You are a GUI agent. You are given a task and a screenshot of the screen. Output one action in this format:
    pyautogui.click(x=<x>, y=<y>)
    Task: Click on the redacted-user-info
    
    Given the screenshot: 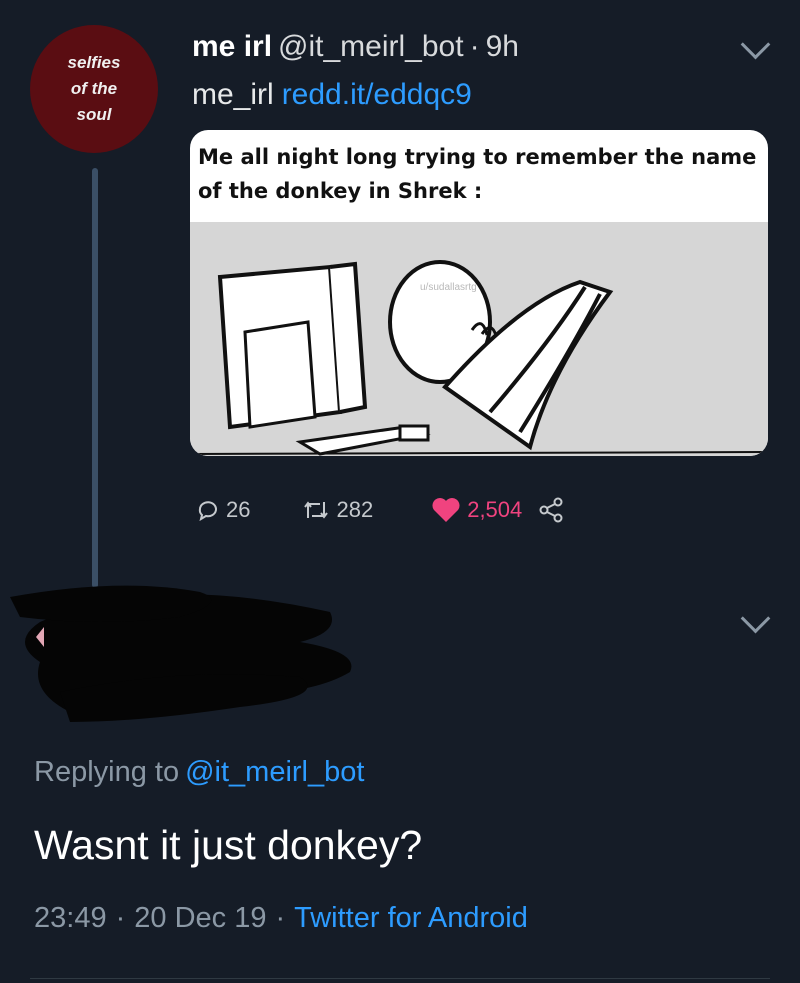 What is the action you would take?
    pyautogui.click(x=181, y=653)
    